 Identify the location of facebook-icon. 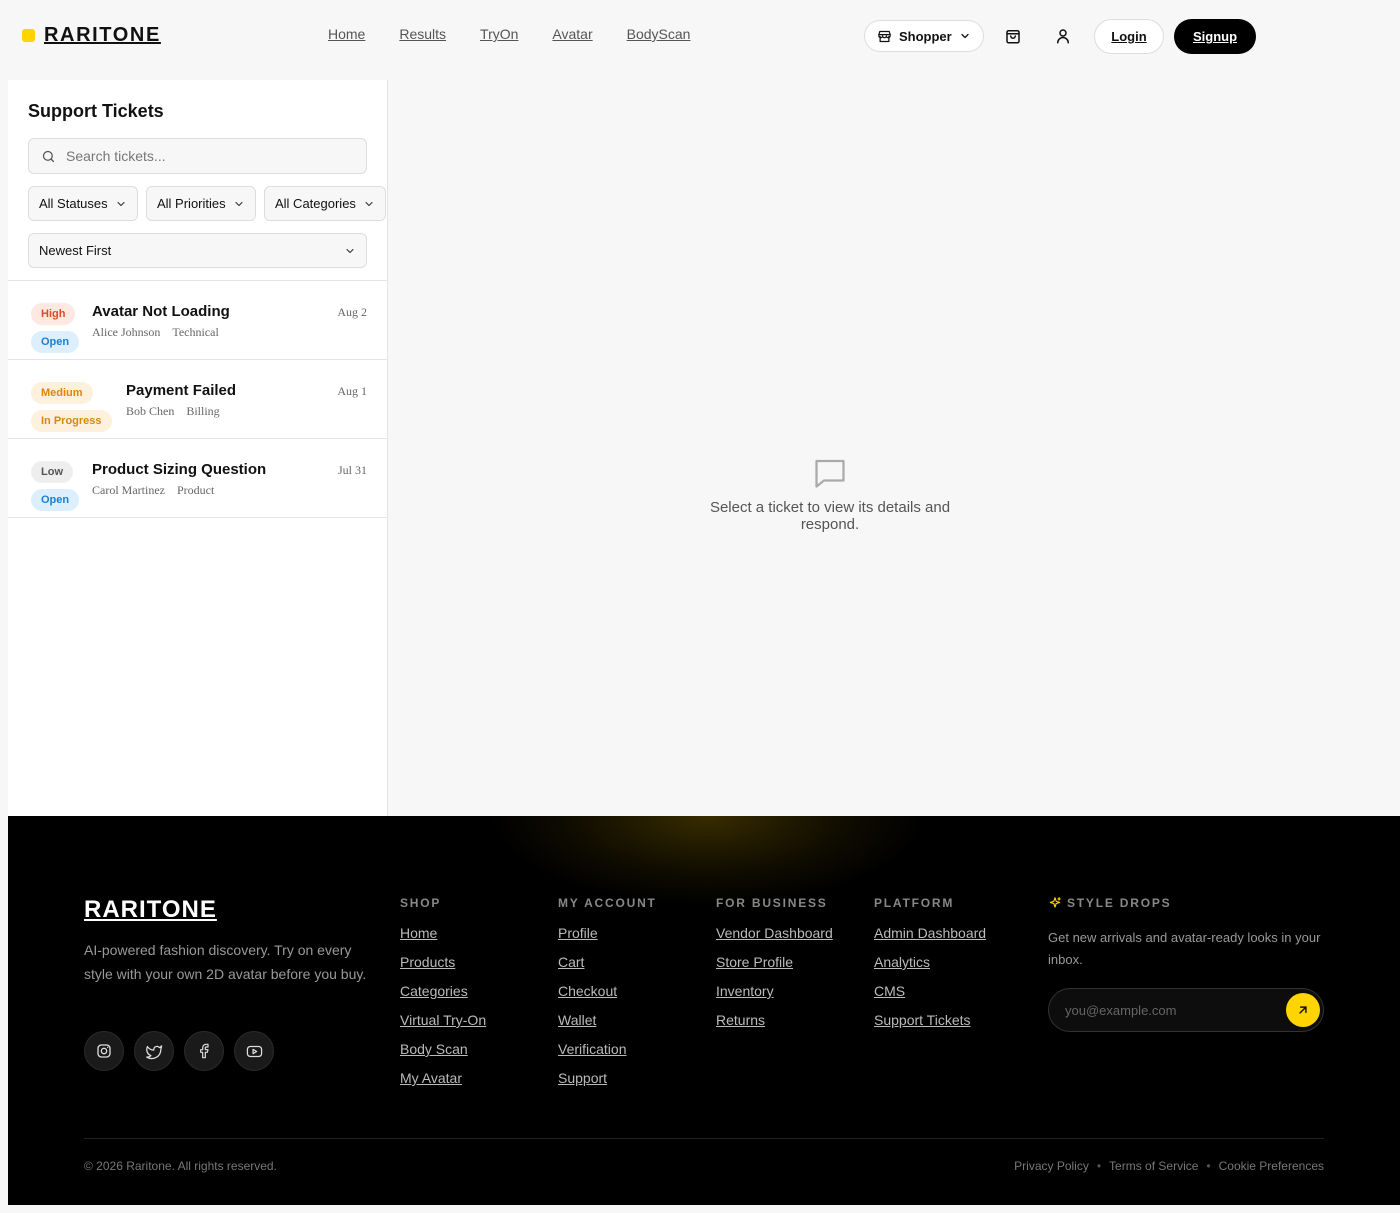
(204, 1051).